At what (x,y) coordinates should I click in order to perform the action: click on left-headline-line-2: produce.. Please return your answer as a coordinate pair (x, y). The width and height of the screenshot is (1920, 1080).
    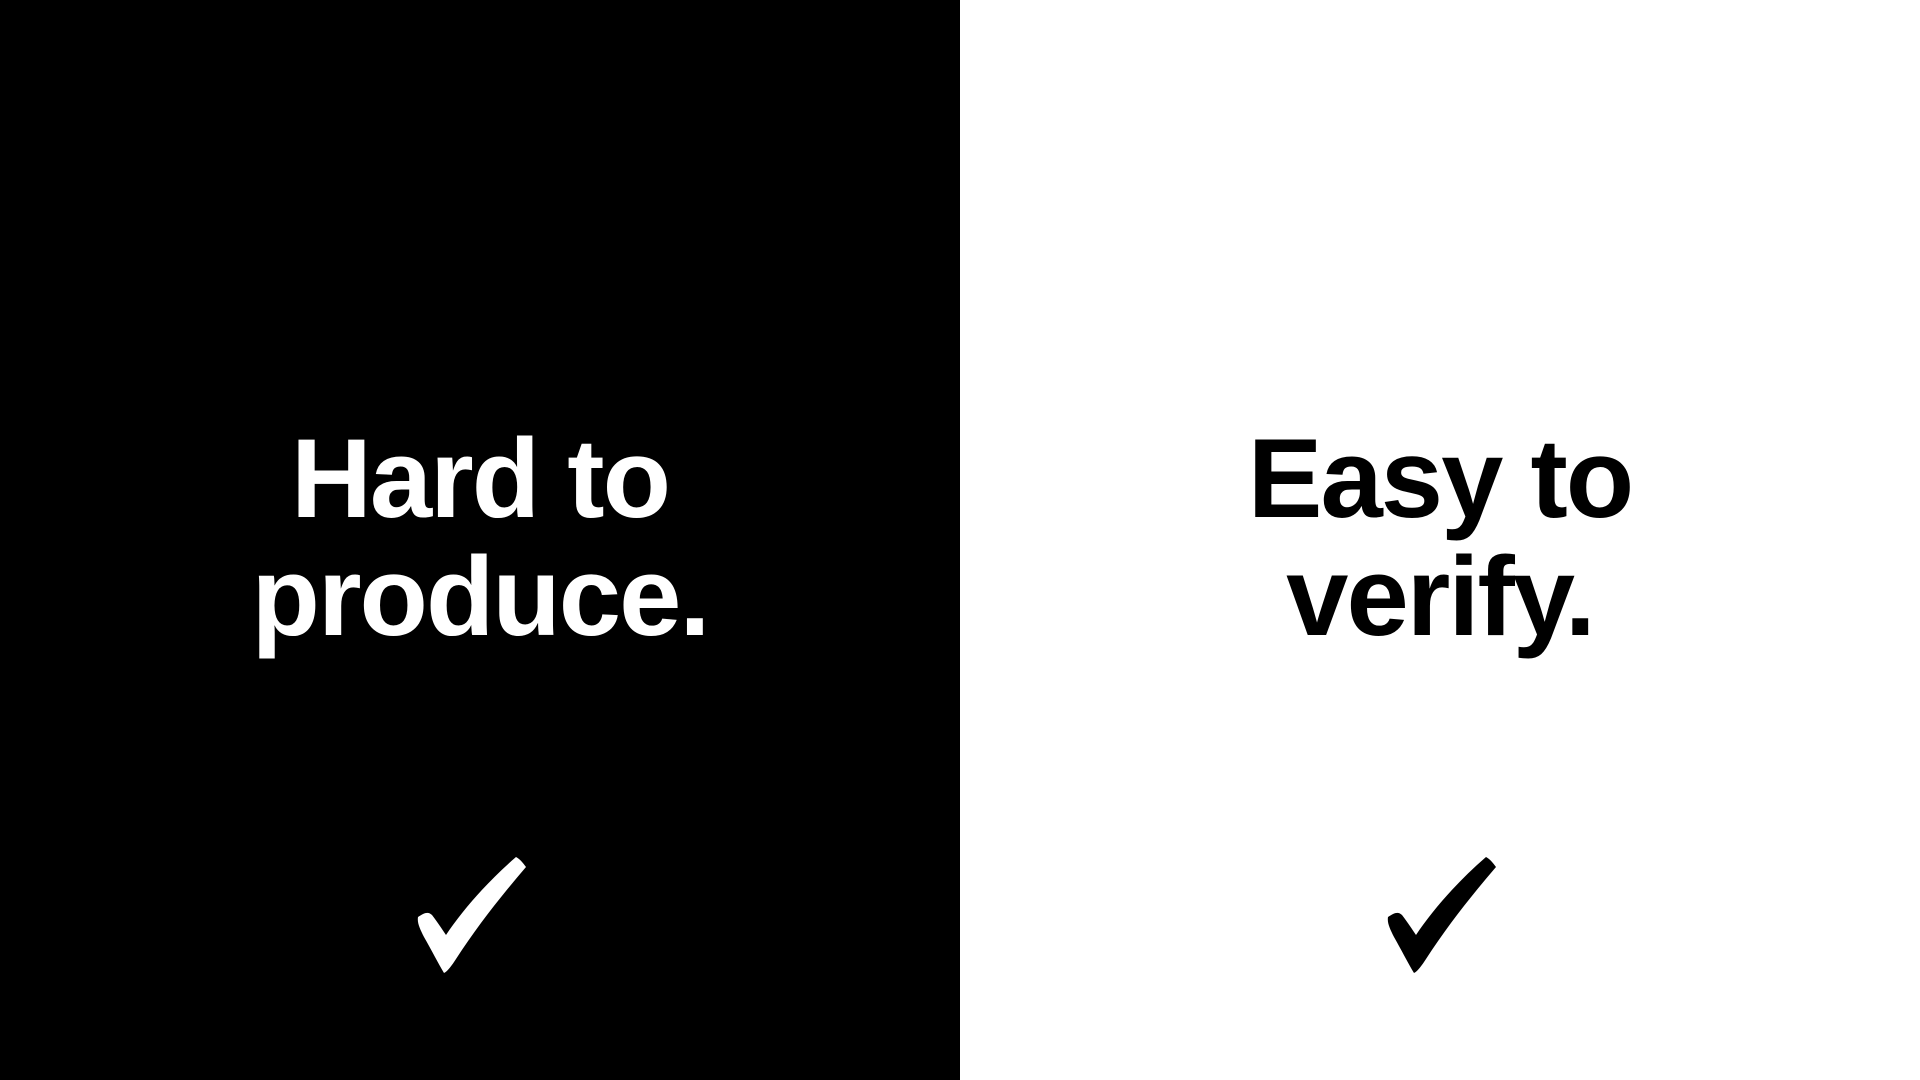
    Looking at the image, I should click on (481, 596).